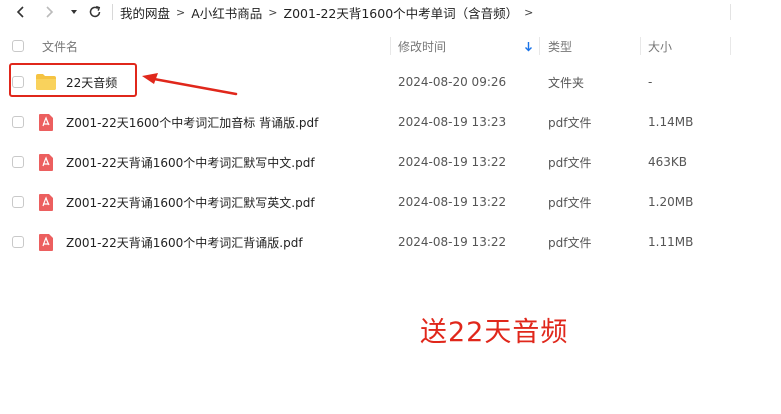 This screenshot has width=781, height=414. What do you see at coordinates (560, 46) in the screenshot?
I see `header-type: 类型` at bounding box center [560, 46].